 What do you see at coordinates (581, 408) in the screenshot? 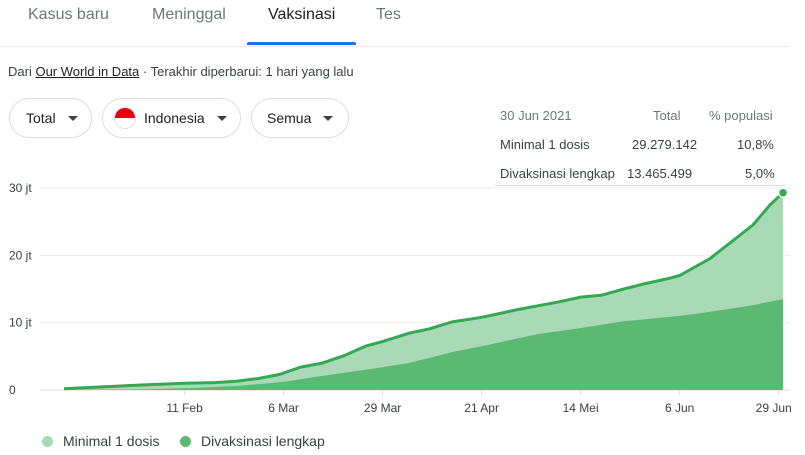
I see `x-tick-label: 14 Mei` at bounding box center [581, 408].